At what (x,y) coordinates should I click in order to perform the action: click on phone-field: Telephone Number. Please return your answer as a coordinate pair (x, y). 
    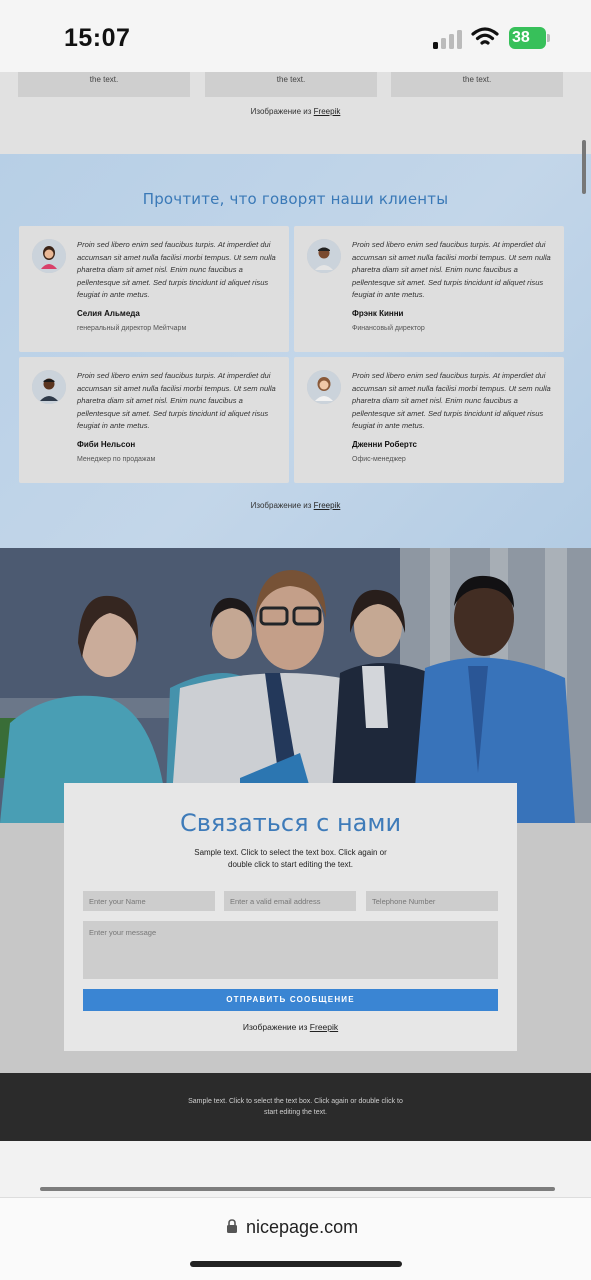
    Looking at the image, I should click on (432, 901).